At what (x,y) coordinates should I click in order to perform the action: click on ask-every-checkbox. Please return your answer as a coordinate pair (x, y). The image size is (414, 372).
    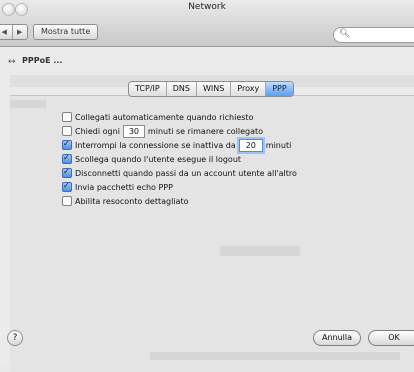
    Looking at the image, I should click on (67, 131).